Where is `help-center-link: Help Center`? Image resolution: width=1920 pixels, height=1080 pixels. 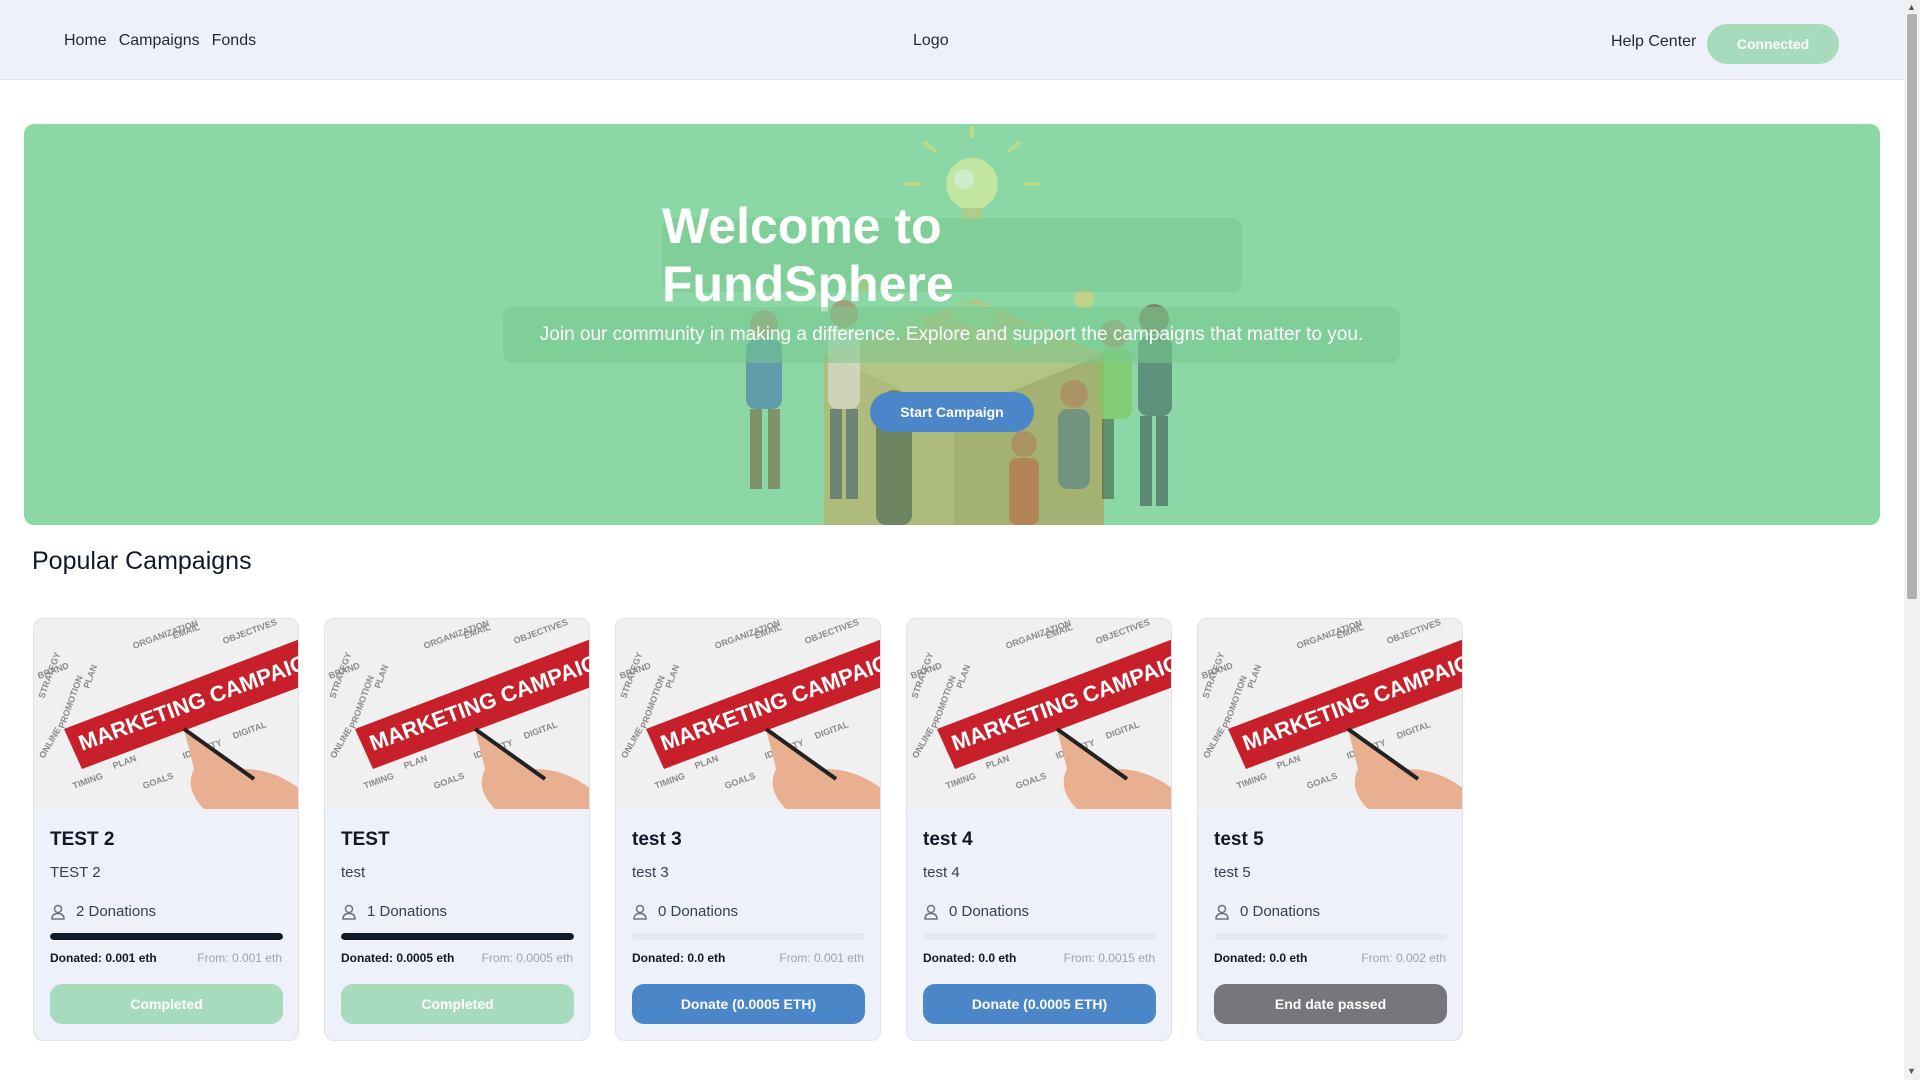
help-center-link: Help Center is located at coordinates (1653, 42).